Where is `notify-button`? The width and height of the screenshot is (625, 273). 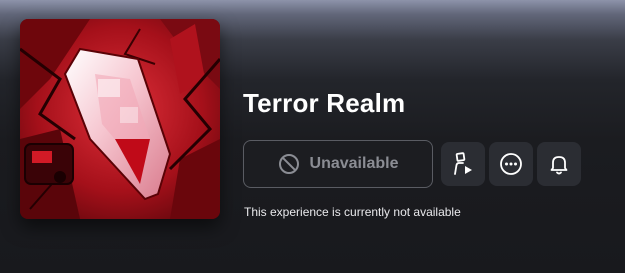 notify-button is located at coordinates (559, 164).